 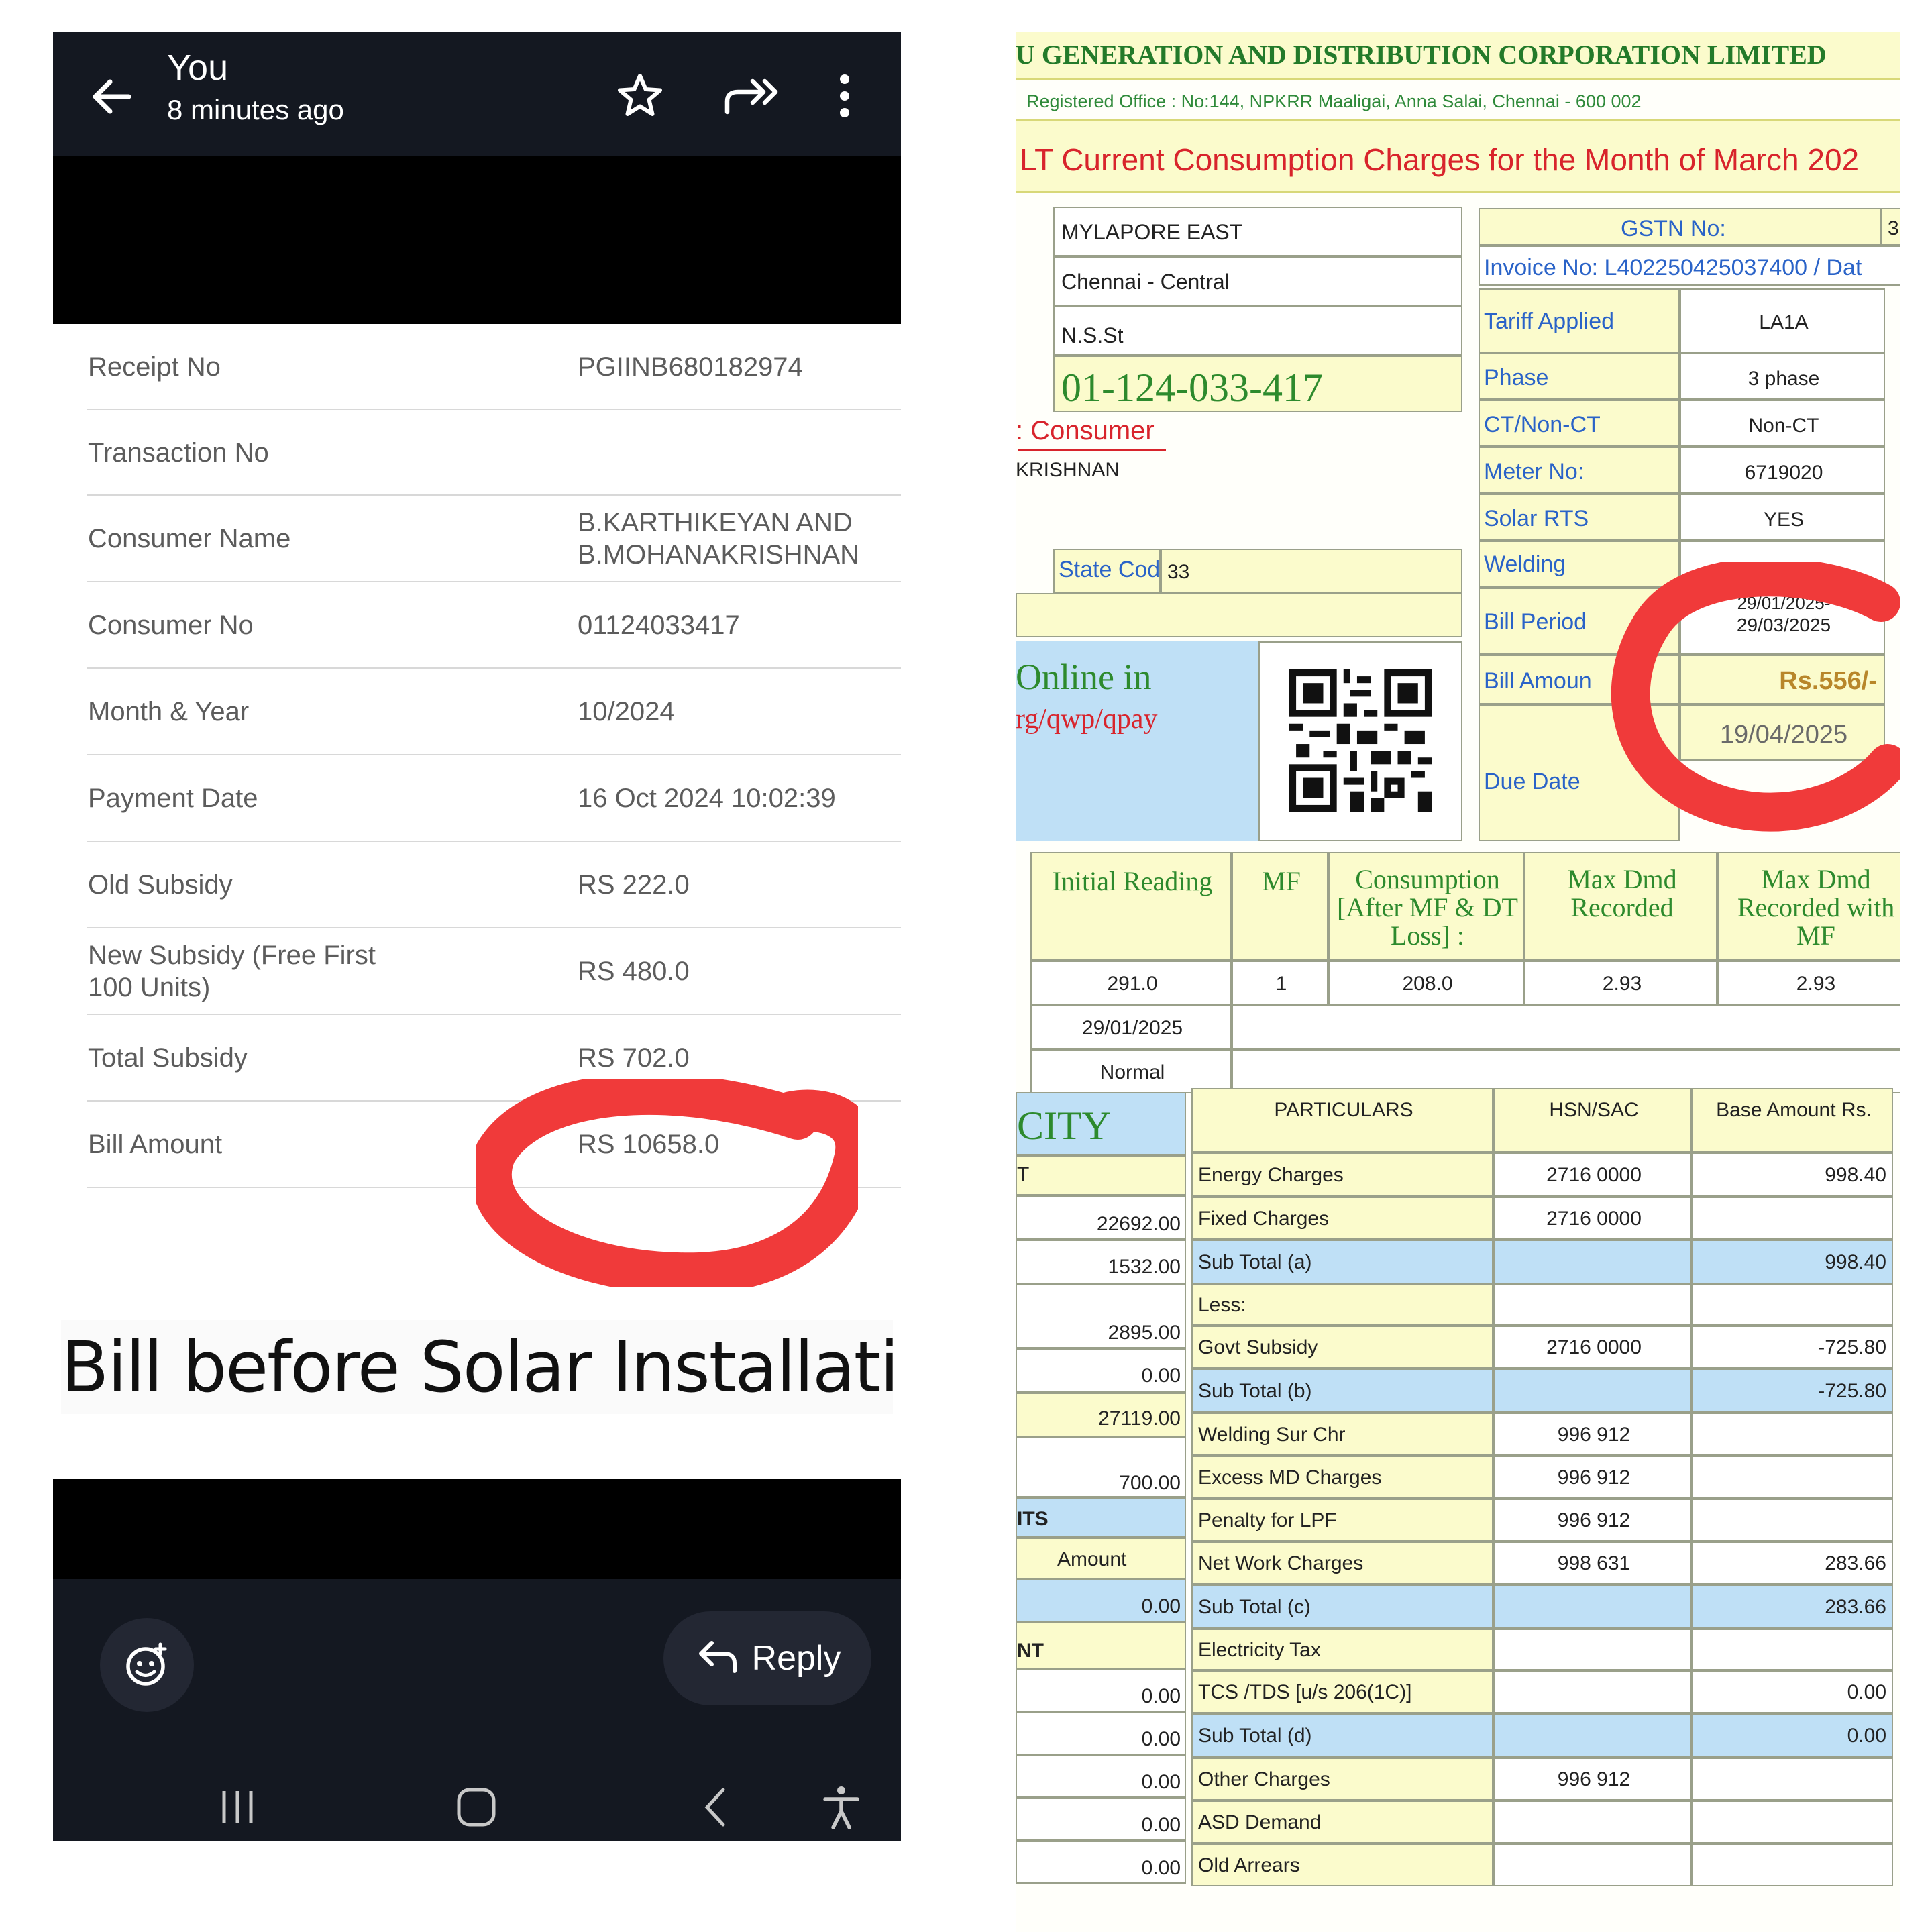 I want to click on particulars-name: Welding Sur Chr, so click(x=1342, y=1434).